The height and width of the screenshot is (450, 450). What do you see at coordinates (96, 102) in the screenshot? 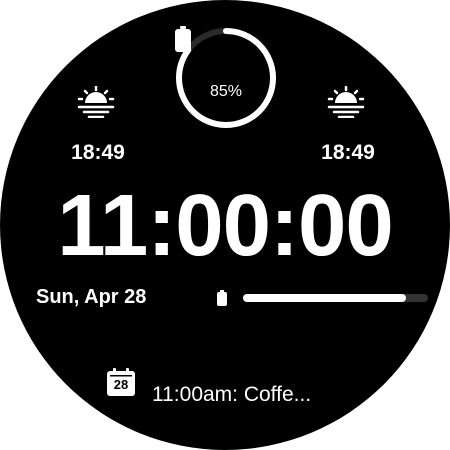
I see `sunrise-icon` at bounding box center [96, 102].